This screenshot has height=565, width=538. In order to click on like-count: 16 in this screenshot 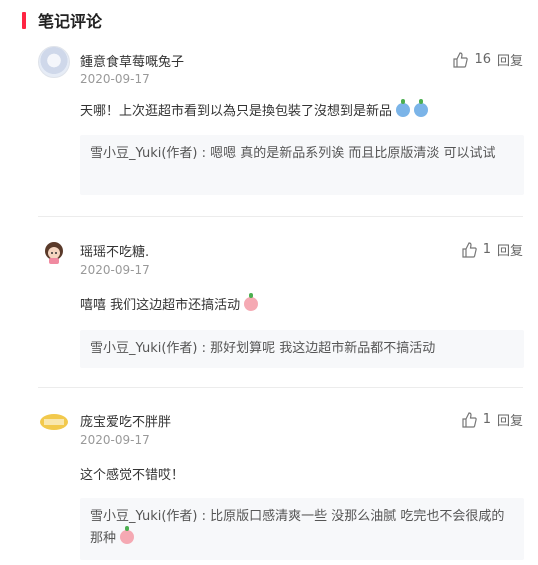, I will do `click(482, 59)`.